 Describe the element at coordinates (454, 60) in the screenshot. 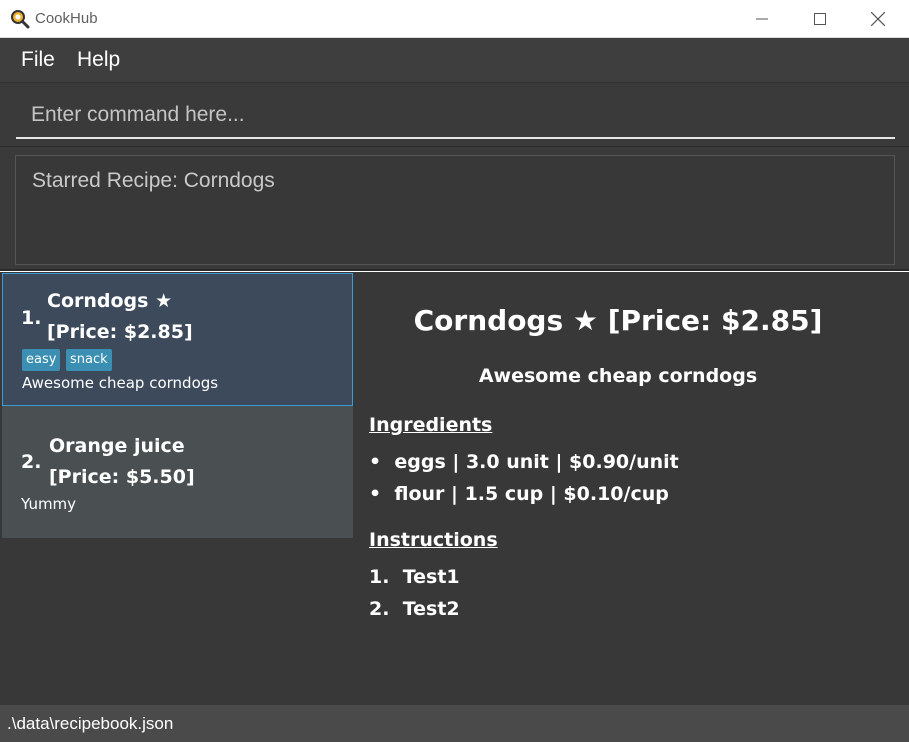

I see `menu-bar: File Help` at that location.